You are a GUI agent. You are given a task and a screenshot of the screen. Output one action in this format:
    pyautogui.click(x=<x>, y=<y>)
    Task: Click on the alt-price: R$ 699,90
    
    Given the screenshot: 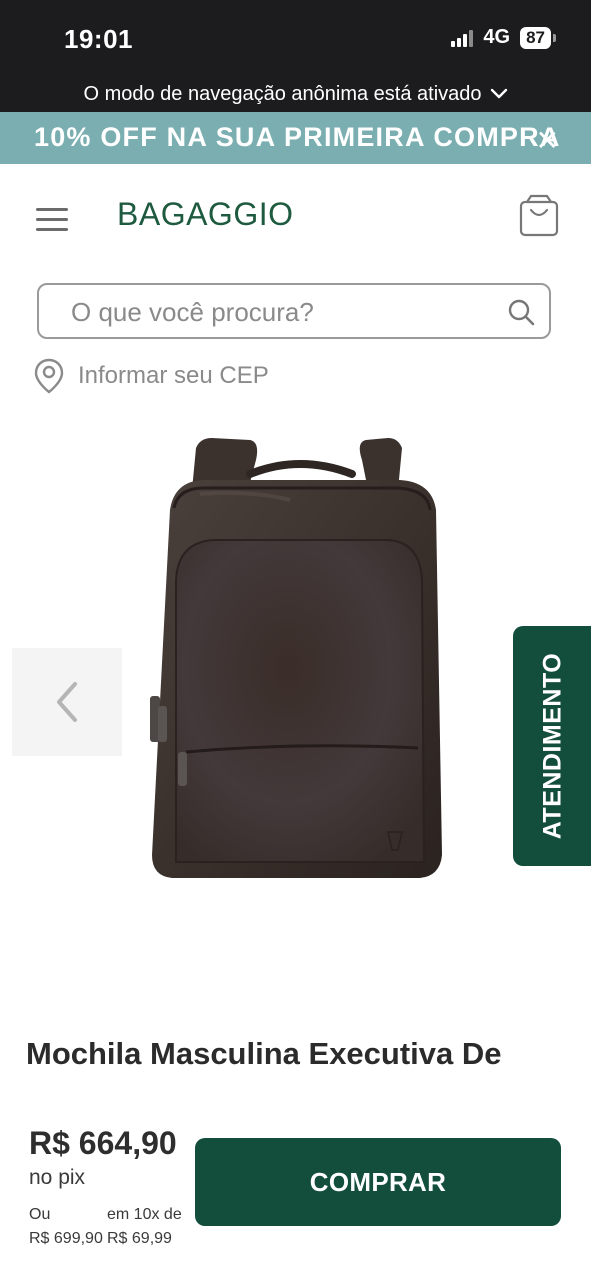 What is the action you would take?
    pyautogui.click(x=66, y=1238)
    